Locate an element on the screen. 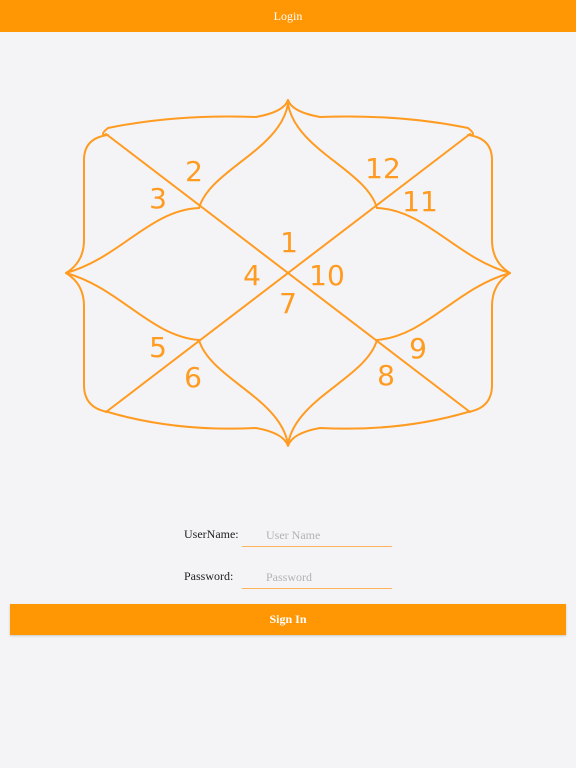 The height and width of the screenshot is (768, 576). title-bar: Login is located at coordinates (288, 16).